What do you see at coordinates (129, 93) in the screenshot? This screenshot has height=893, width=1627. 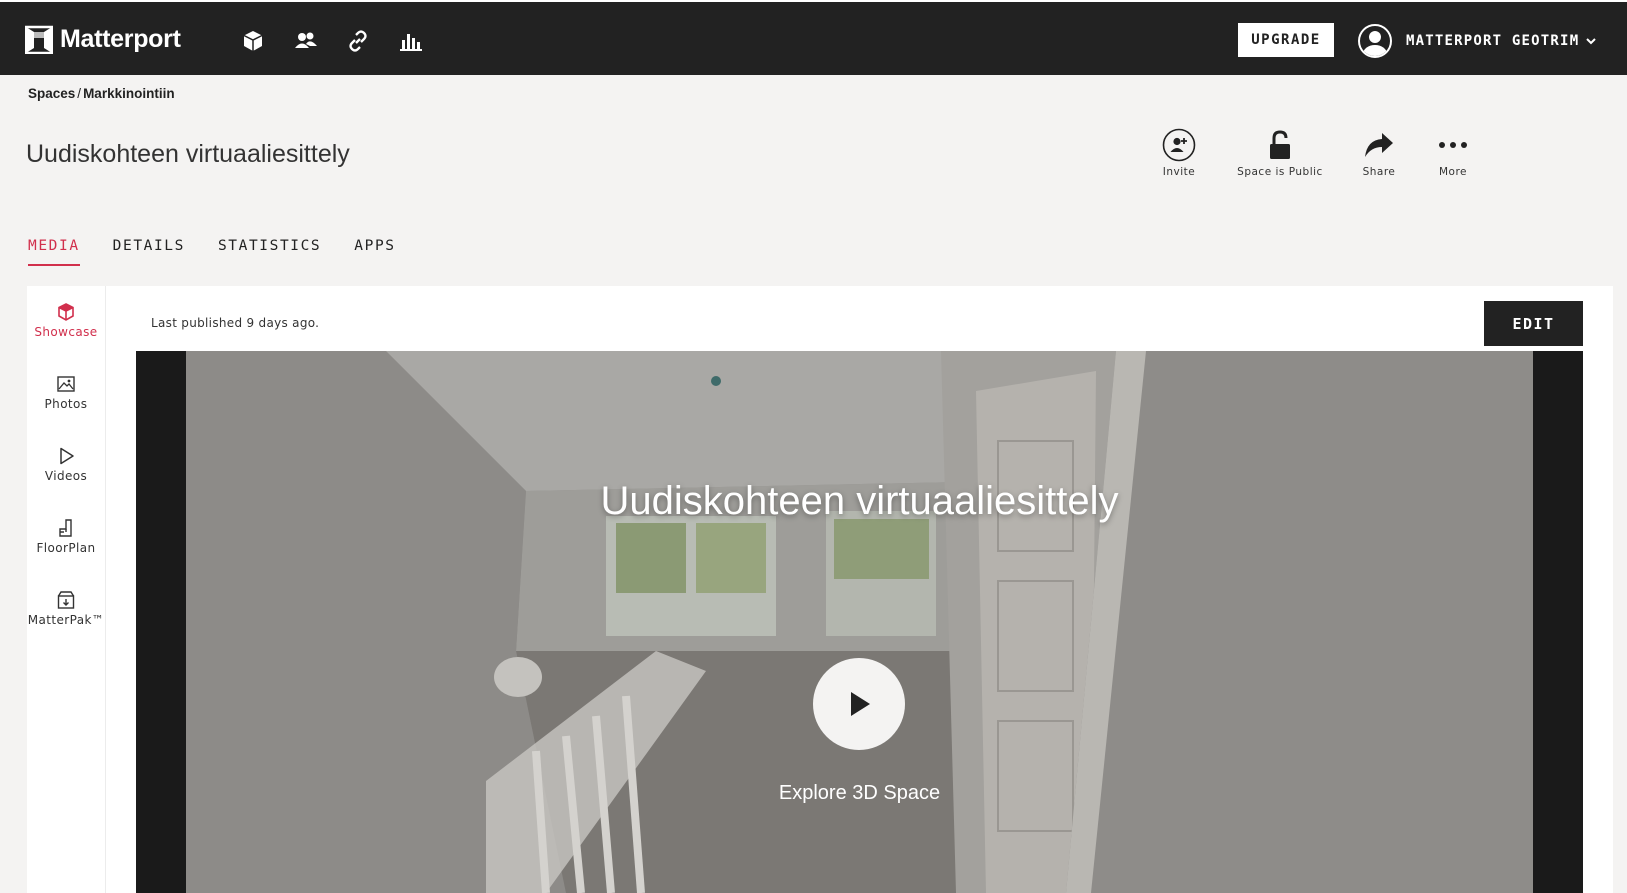 I see `breadcrumb-current: Markkinointiin` at bounding box center [129, 93].